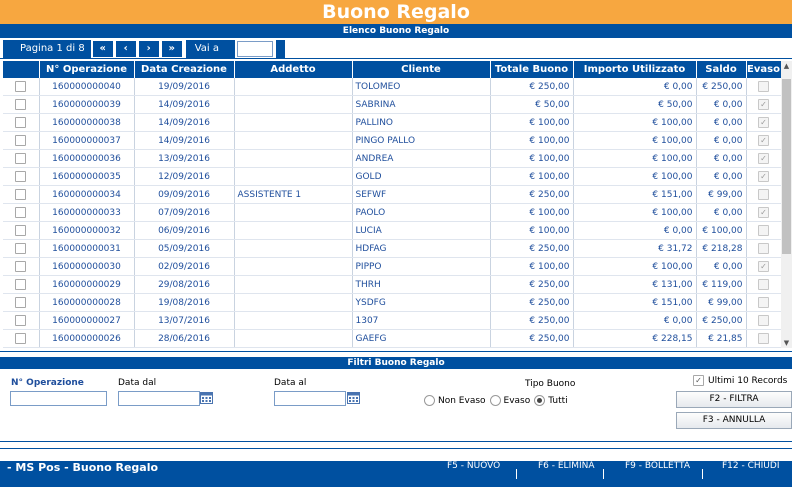 The width and height of the screenshot is (792, 487). Describe the element at coordinates (721, 284) in the screenshot. I see `cell-saldo: € 119,00` at that location.